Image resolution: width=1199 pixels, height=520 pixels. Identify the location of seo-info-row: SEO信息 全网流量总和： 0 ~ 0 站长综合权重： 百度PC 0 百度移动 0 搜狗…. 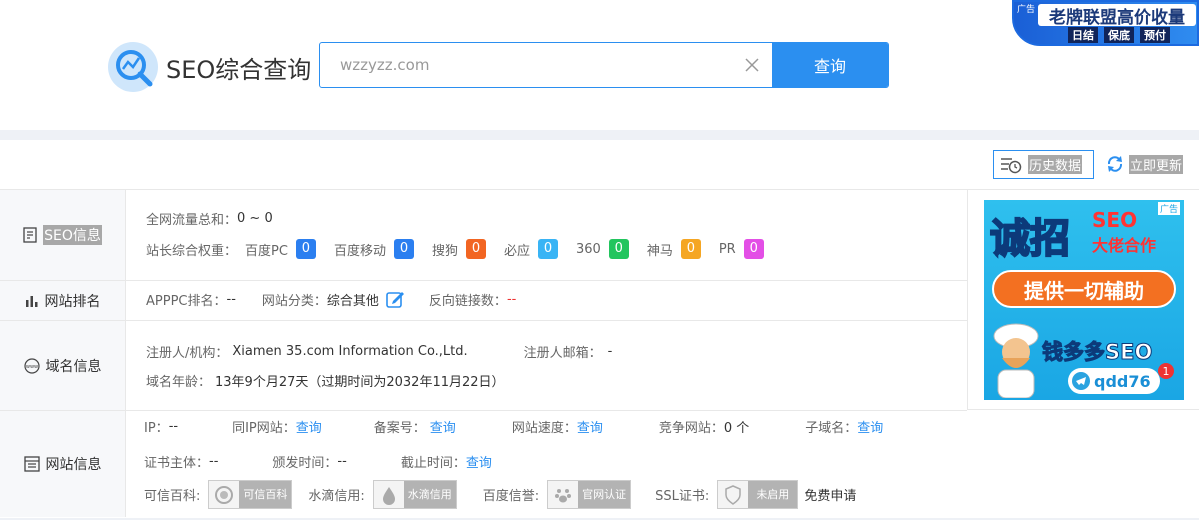
(483, 235).